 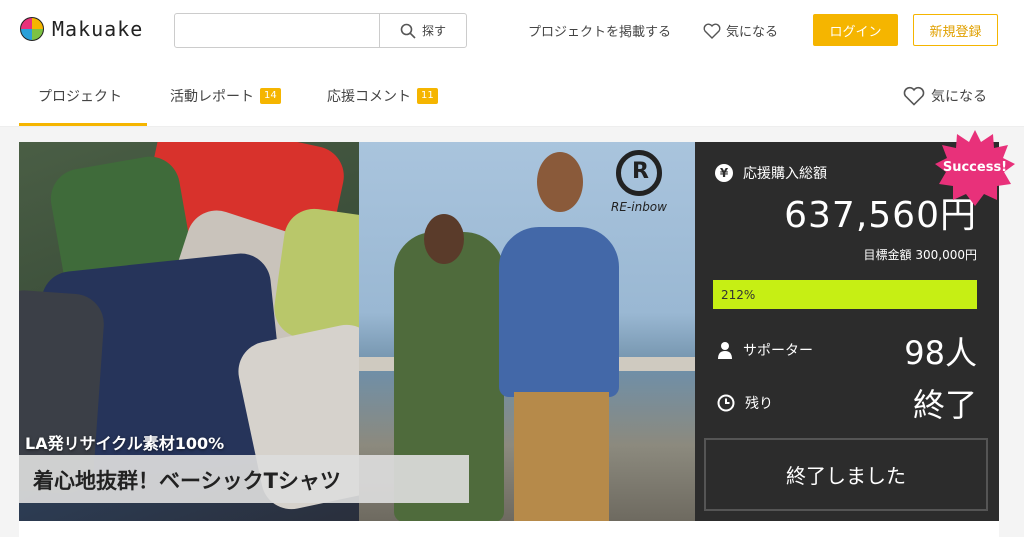 I want to click on tab-label: プロジェクト, so click(x=80, y=97).